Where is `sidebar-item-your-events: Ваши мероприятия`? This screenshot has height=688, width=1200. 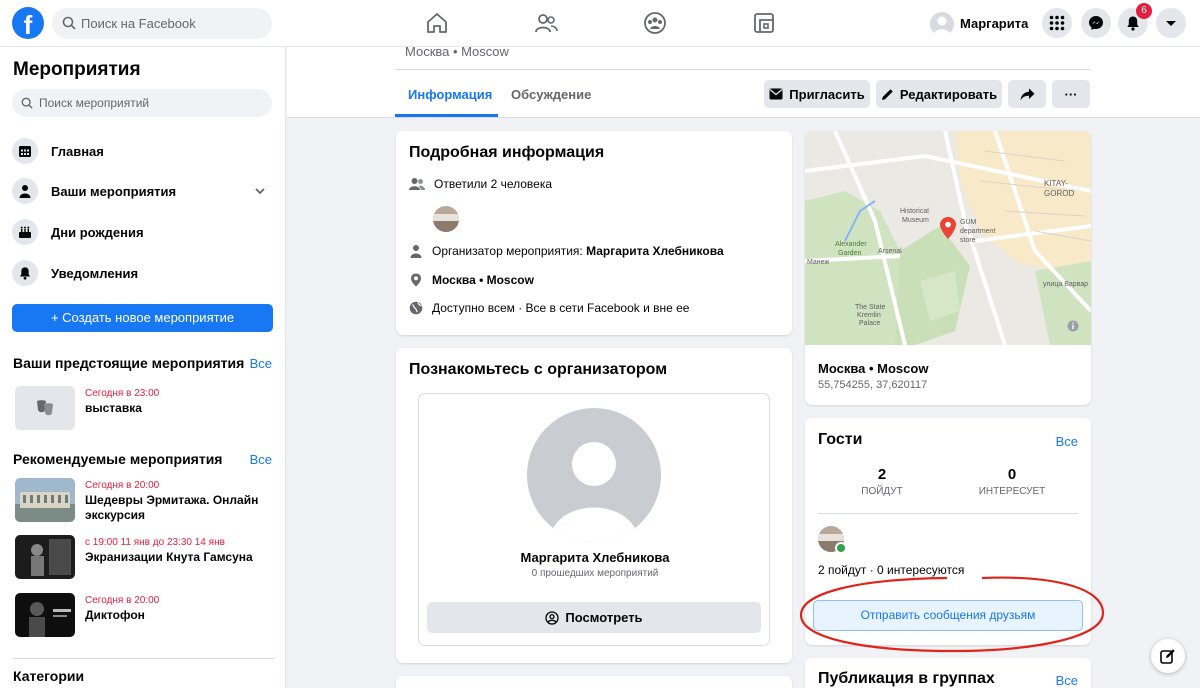 sidebar-item-your-events: Ваши мероприятия is located at coordinates (143, 191).